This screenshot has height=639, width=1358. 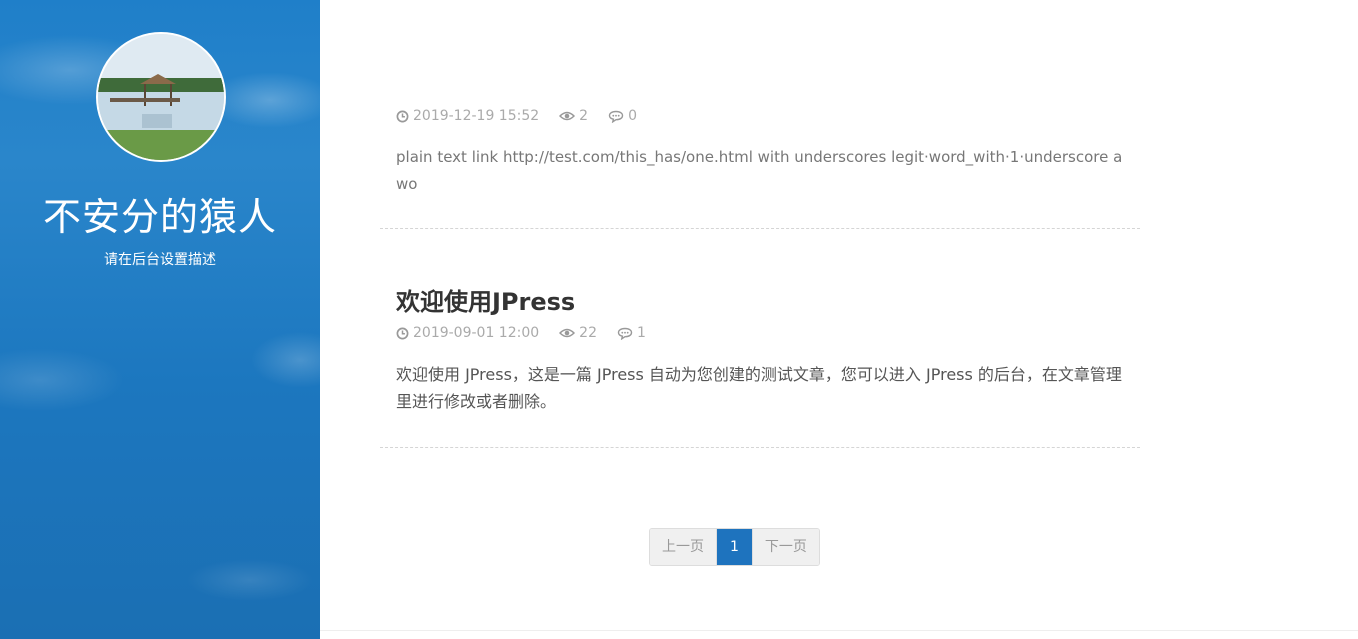 I want to click on prev-page-button: 上一页, so click(x=683, y=547).